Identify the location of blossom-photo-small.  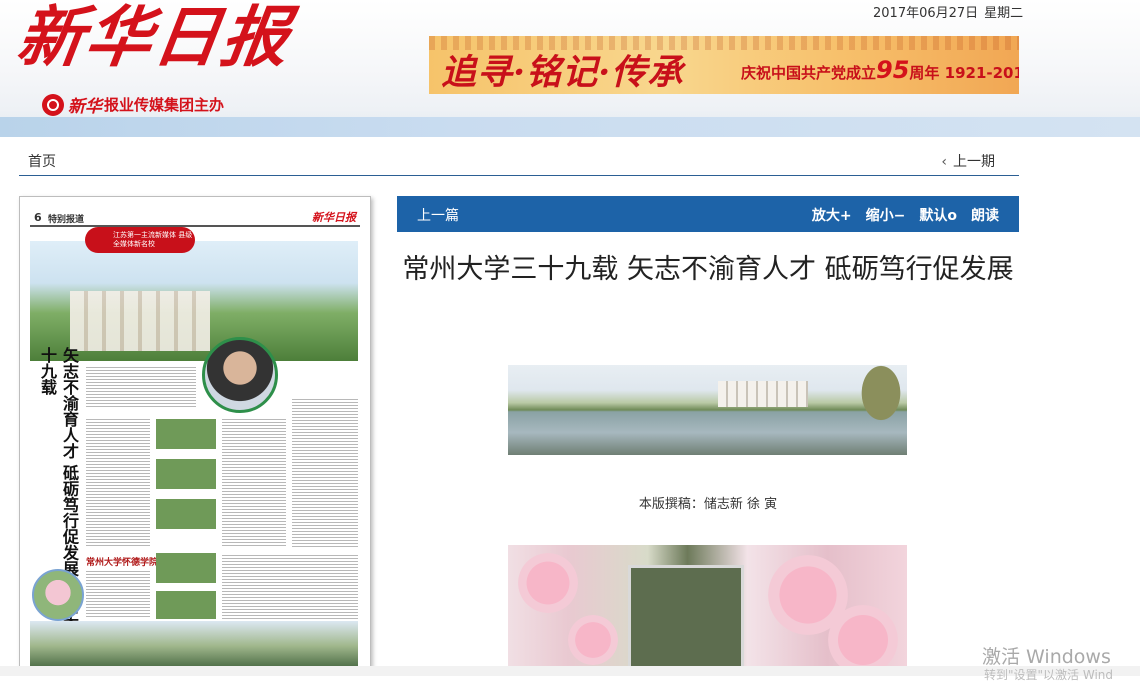
(58, 595).